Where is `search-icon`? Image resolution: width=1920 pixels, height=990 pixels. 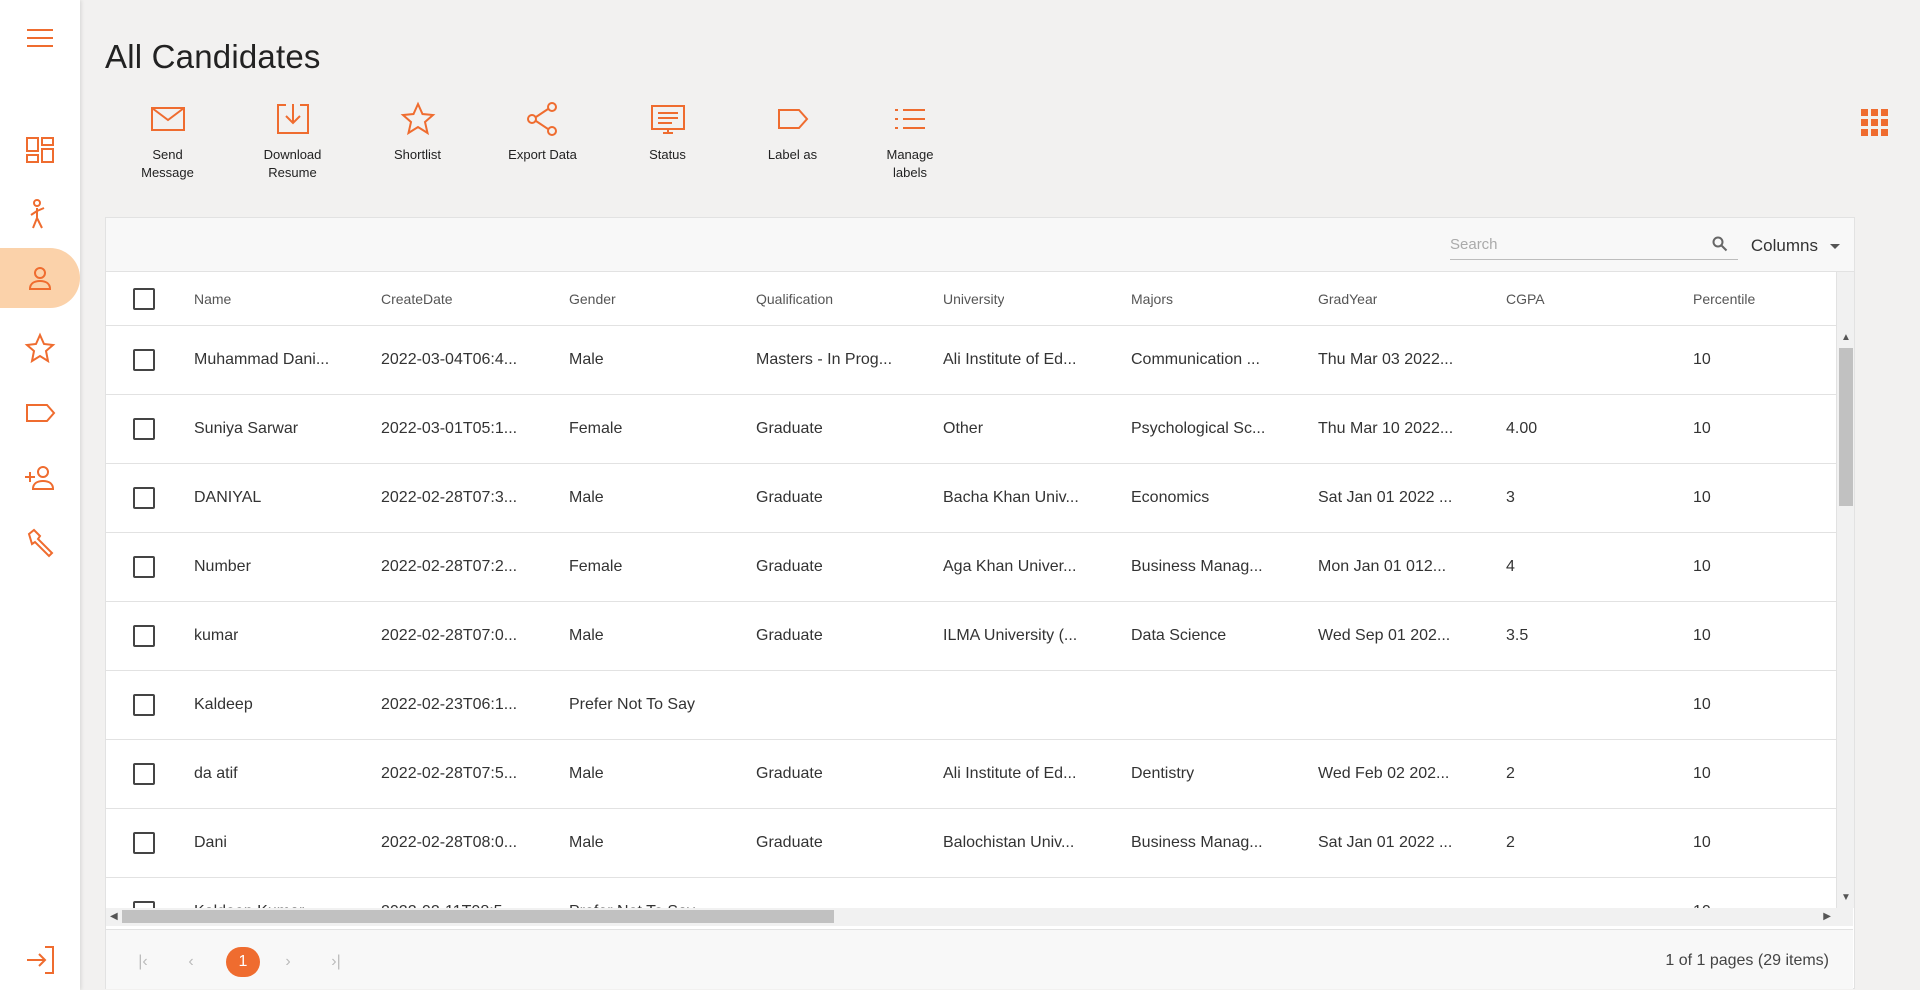 search-icon is located at coordinates (1720, 244).